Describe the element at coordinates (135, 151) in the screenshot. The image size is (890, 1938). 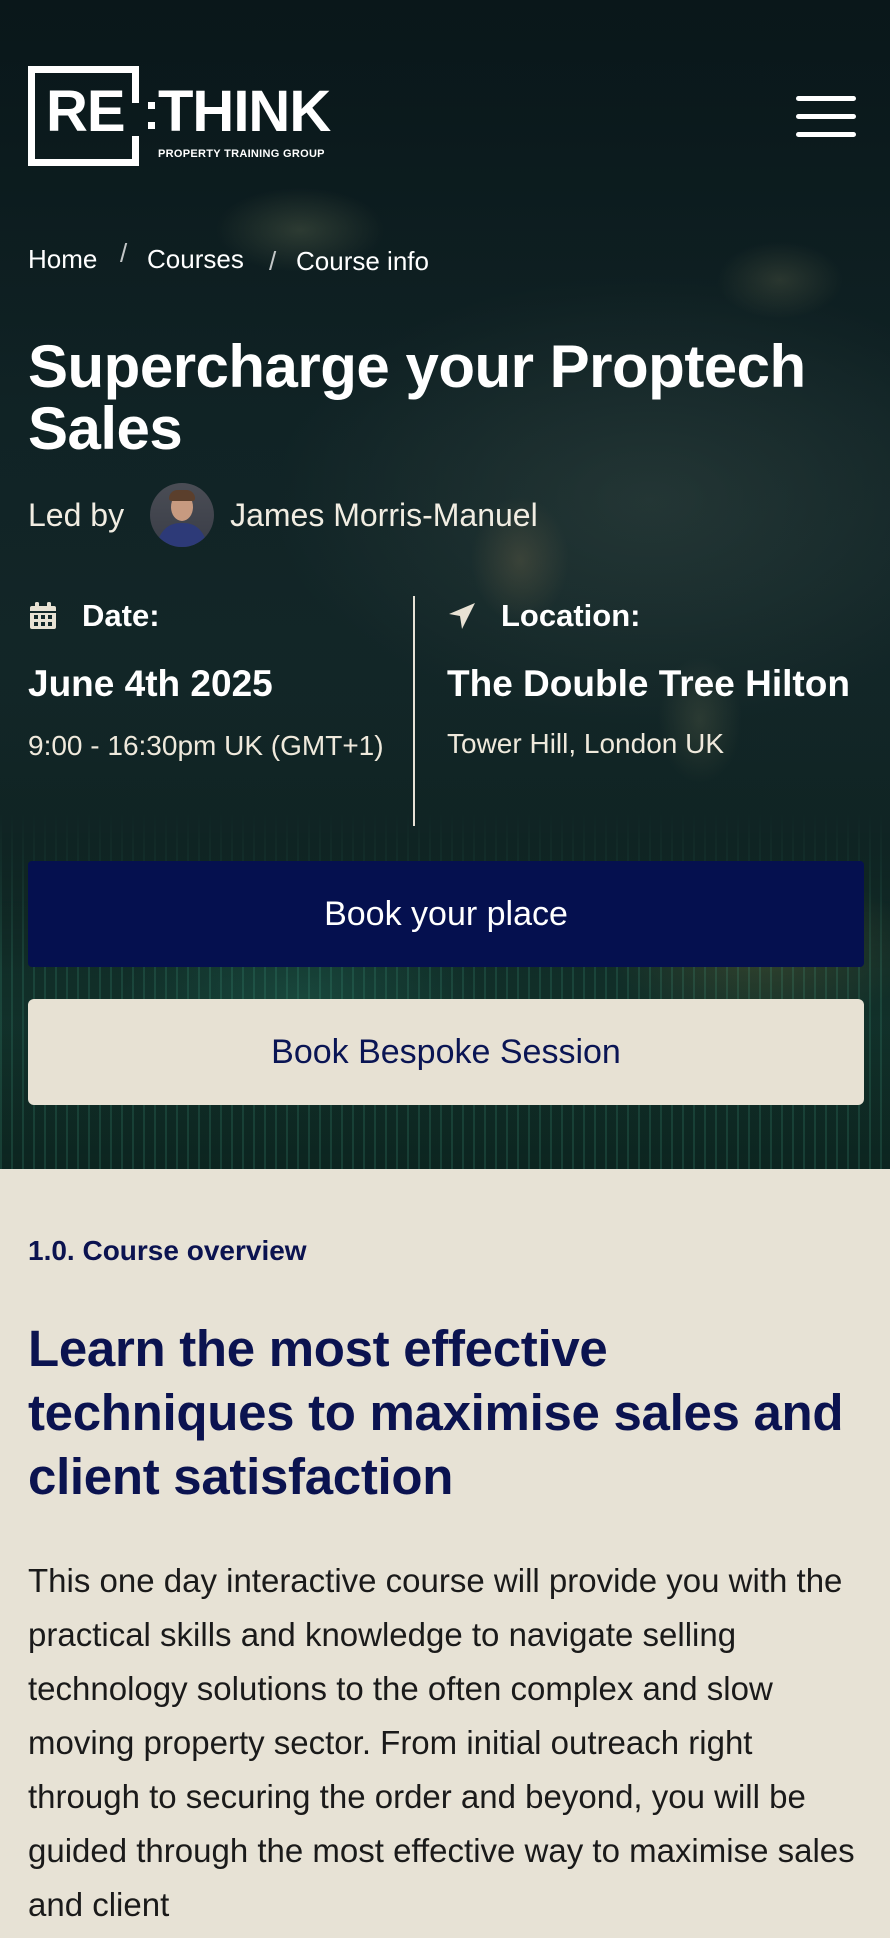
I see `logo-frame-notch` at that location.